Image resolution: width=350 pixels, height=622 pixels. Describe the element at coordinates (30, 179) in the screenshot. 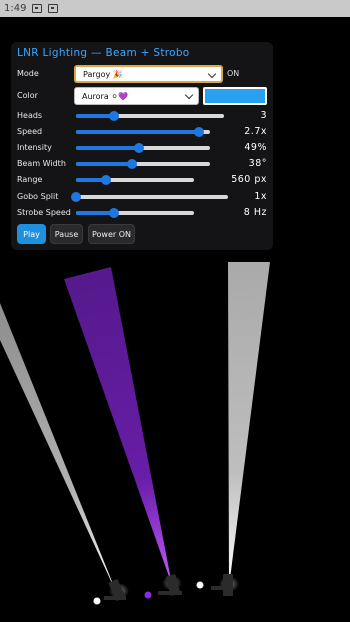

I see `range-label: Range` at that location.